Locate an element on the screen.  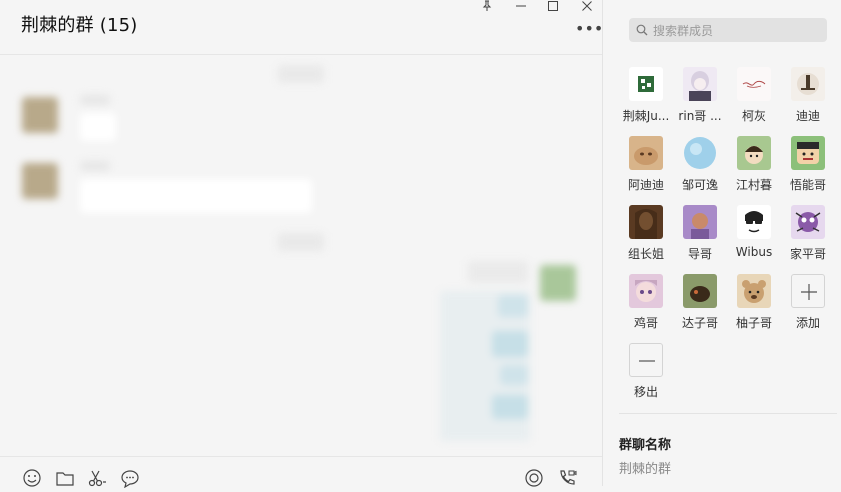
search-icon is located at coordinates (642, 30).